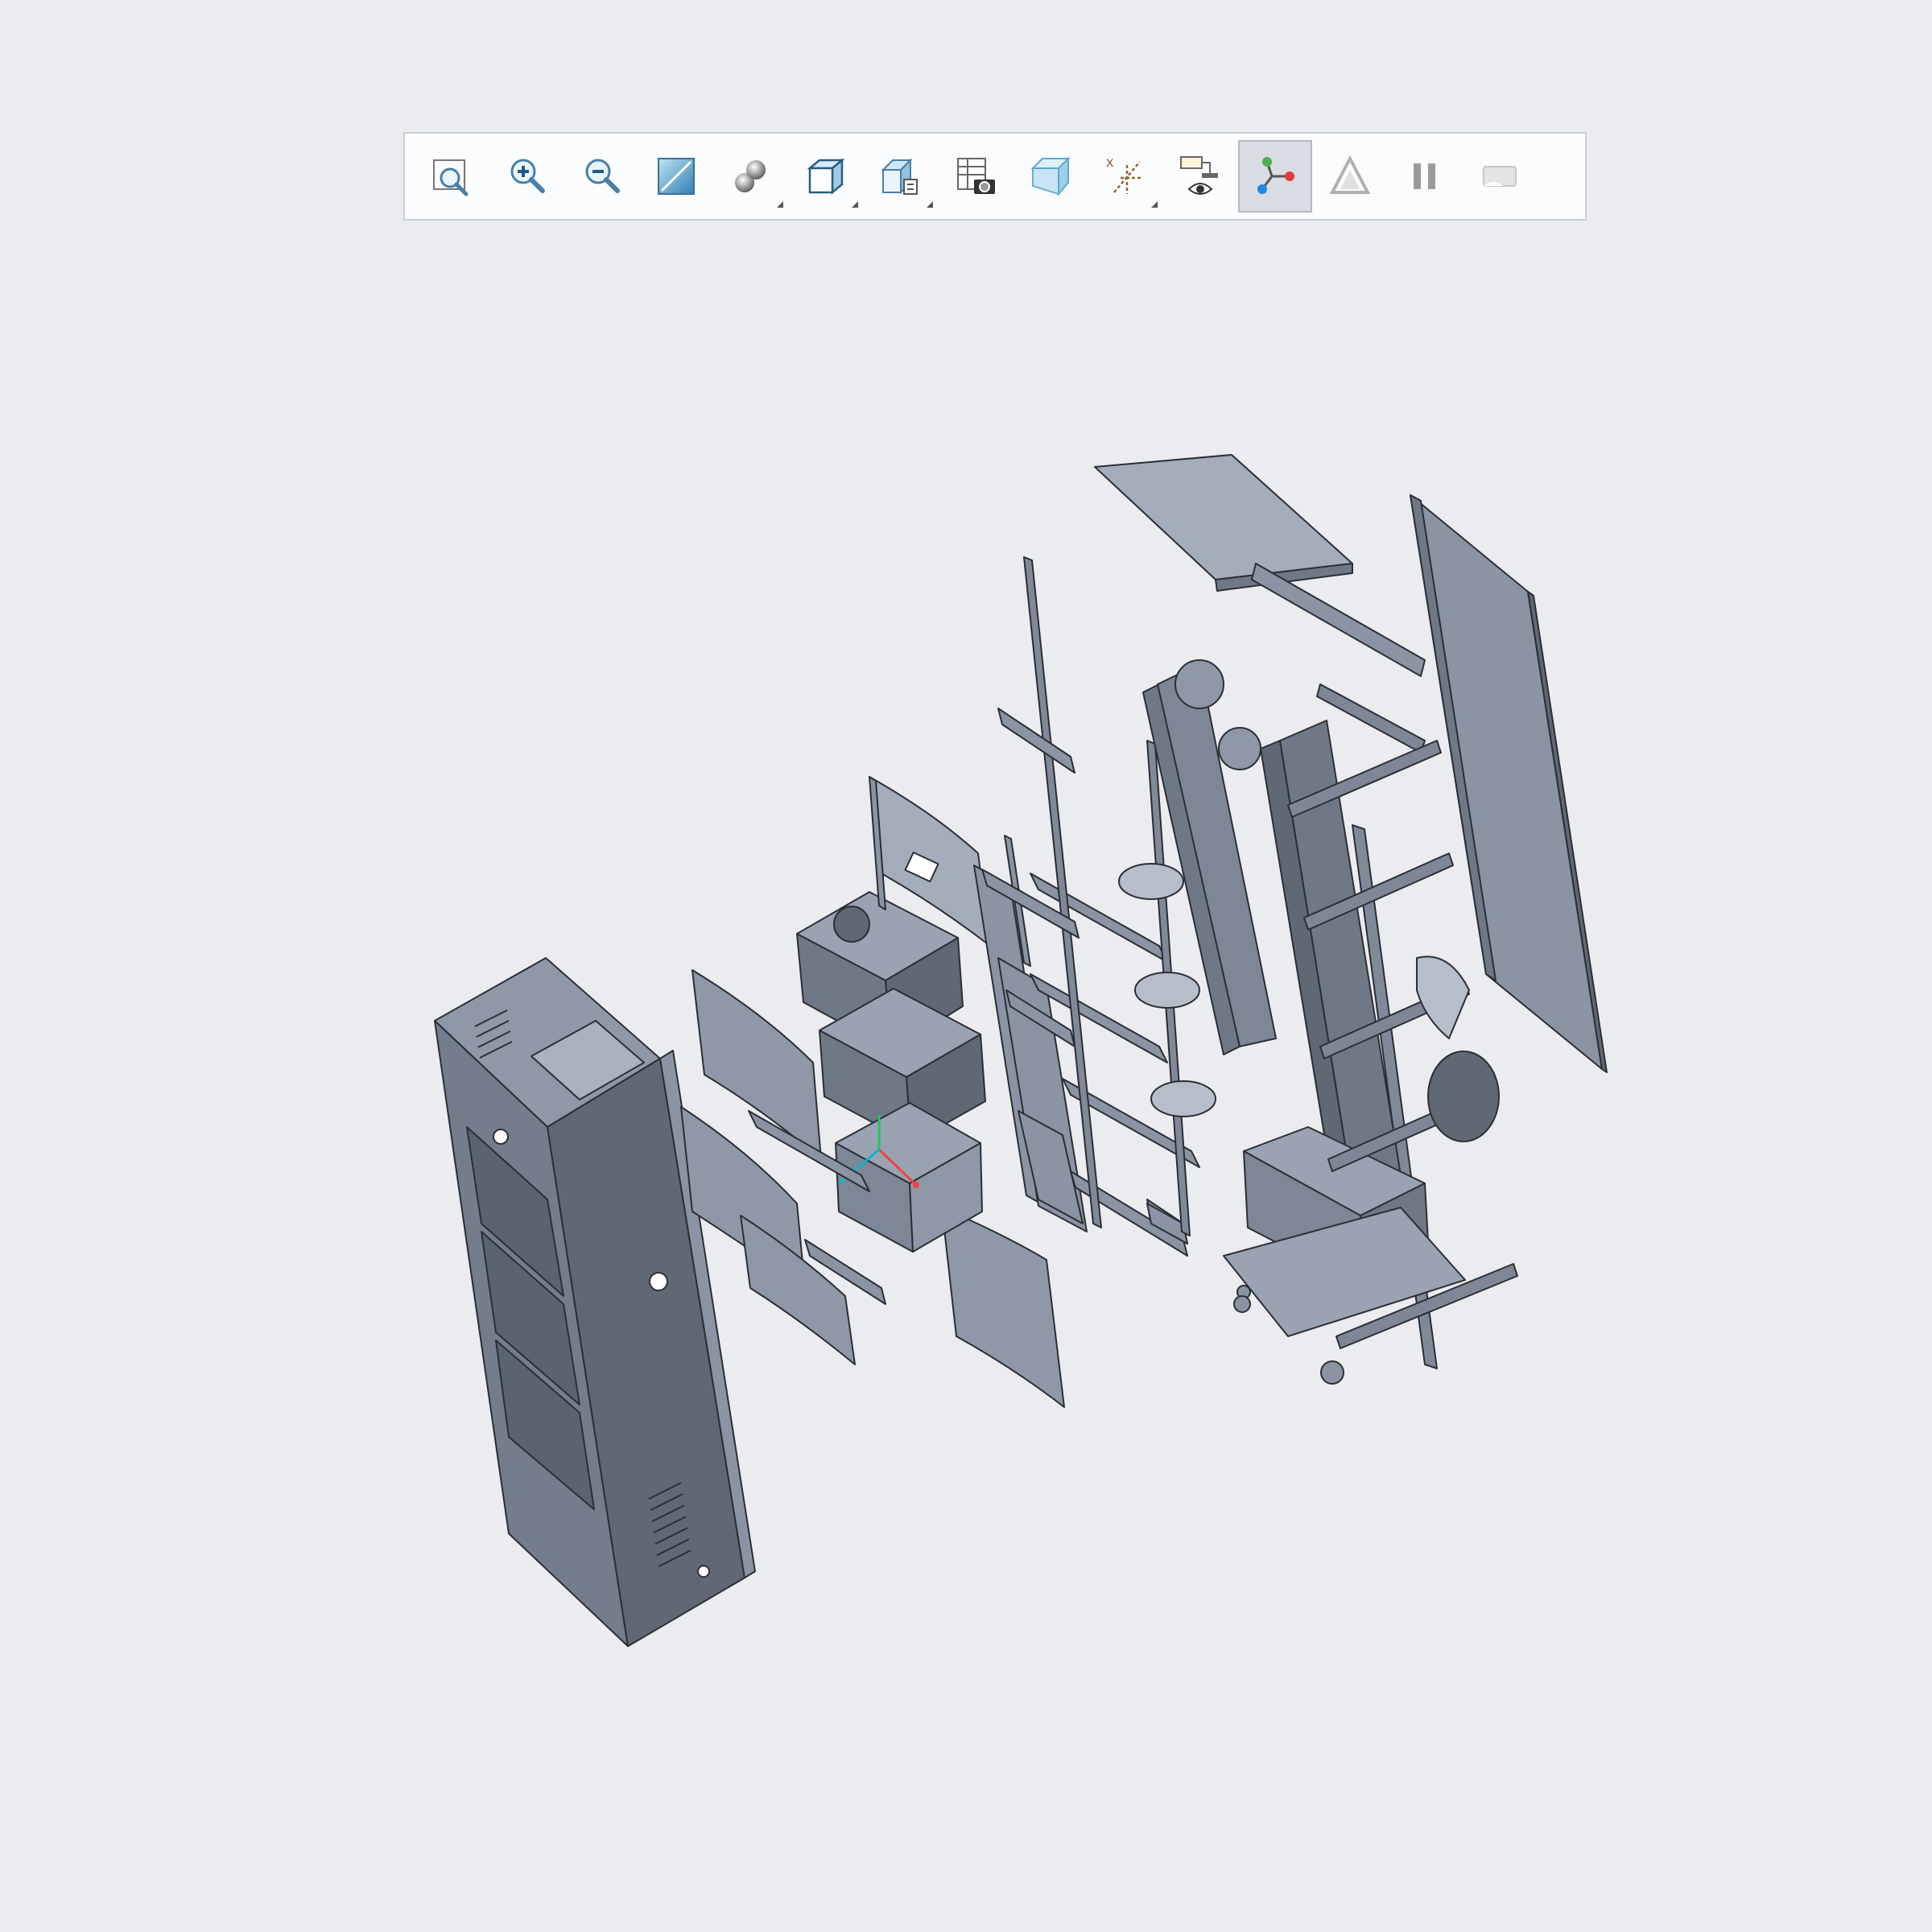 The height and width of the screenshot is (1932, 1932). What do you see at coordinates (891, 1072) in the screenshot?
I see `electronics-boxes` at bounding box center [891, 1072].